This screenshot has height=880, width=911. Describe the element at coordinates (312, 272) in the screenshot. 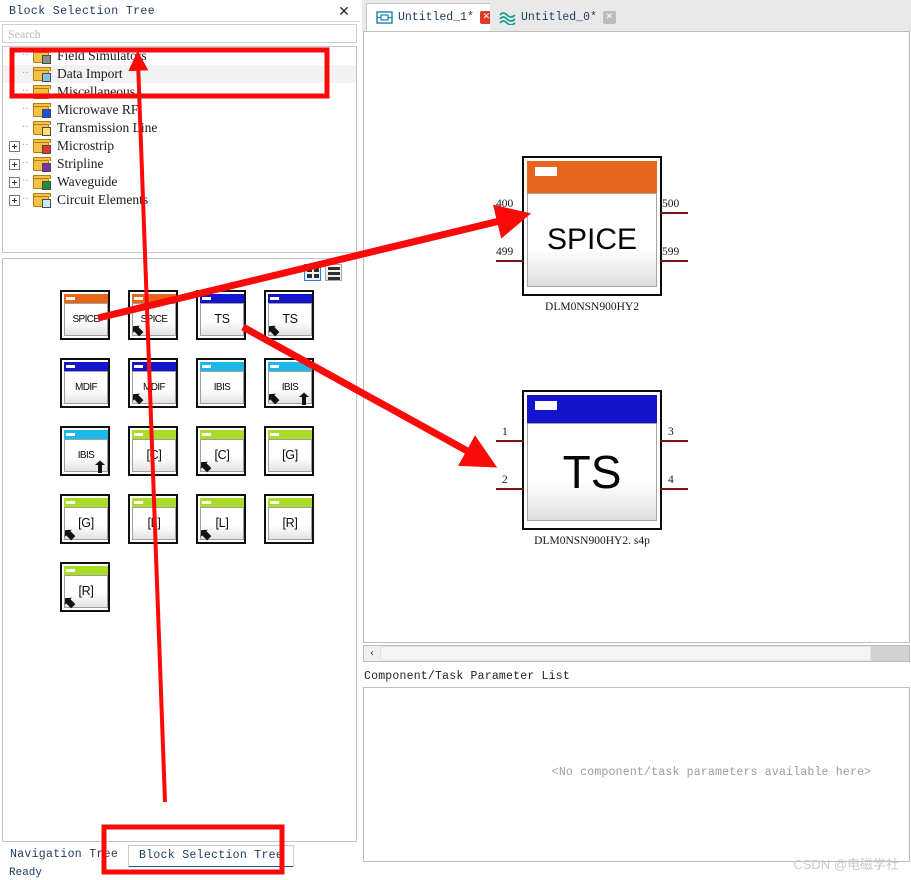

I see `grid-view-icon` at that location.